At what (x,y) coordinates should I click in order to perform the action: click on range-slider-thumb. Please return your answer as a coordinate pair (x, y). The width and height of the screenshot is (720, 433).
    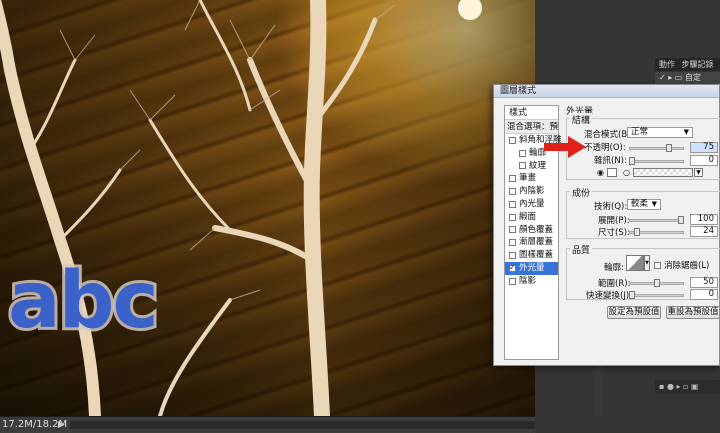
    Looking at the image, I should click on (656, 283).